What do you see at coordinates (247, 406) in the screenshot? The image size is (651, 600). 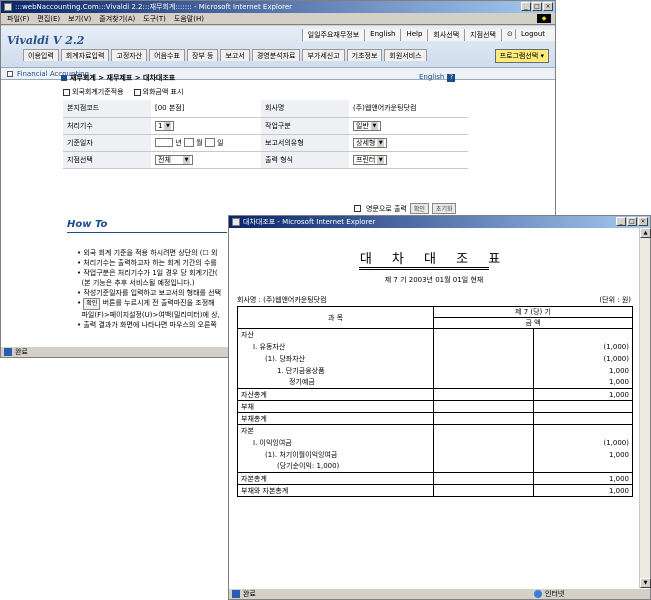 I see `account-name: 부채` at bounding box center [247, 406].